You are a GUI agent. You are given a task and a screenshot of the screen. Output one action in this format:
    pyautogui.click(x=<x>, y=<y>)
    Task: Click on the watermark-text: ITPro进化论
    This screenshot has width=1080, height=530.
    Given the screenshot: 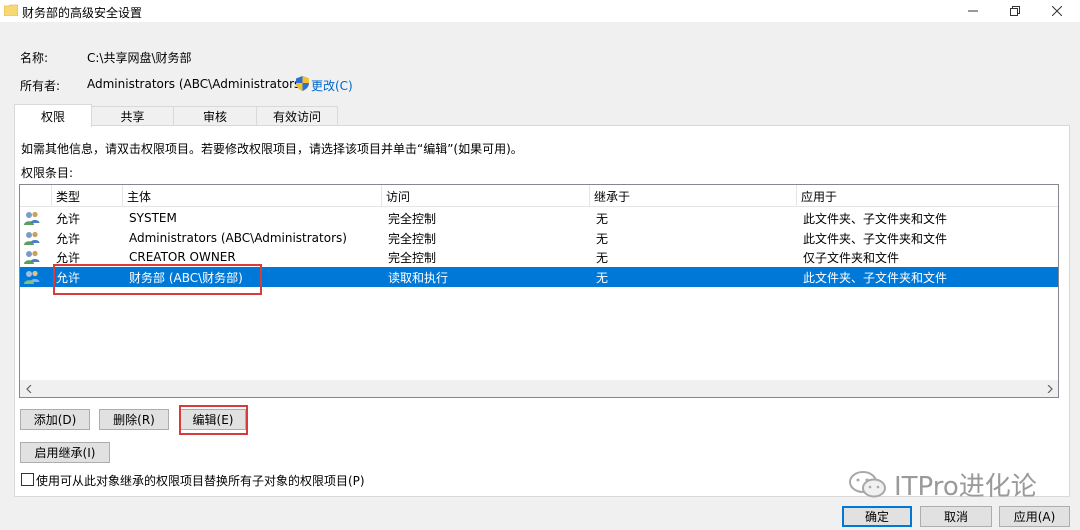 What is the action you would take?
    pyautogui.click(x=965, y=487)
    